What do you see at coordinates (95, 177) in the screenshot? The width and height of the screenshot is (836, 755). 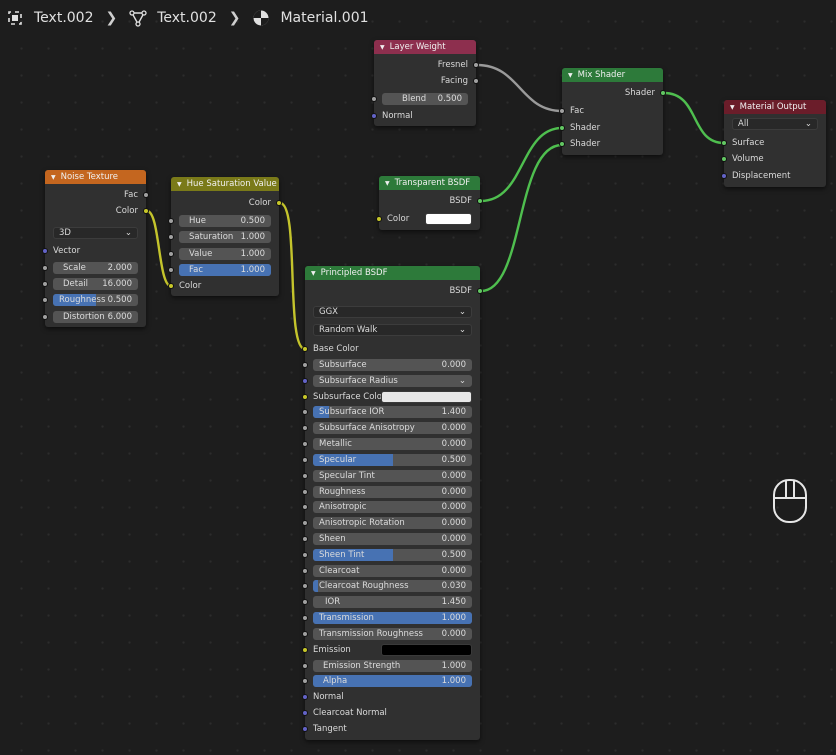 I see `node-header: ▼ Noise Texture` at bounding box center [95, 177].